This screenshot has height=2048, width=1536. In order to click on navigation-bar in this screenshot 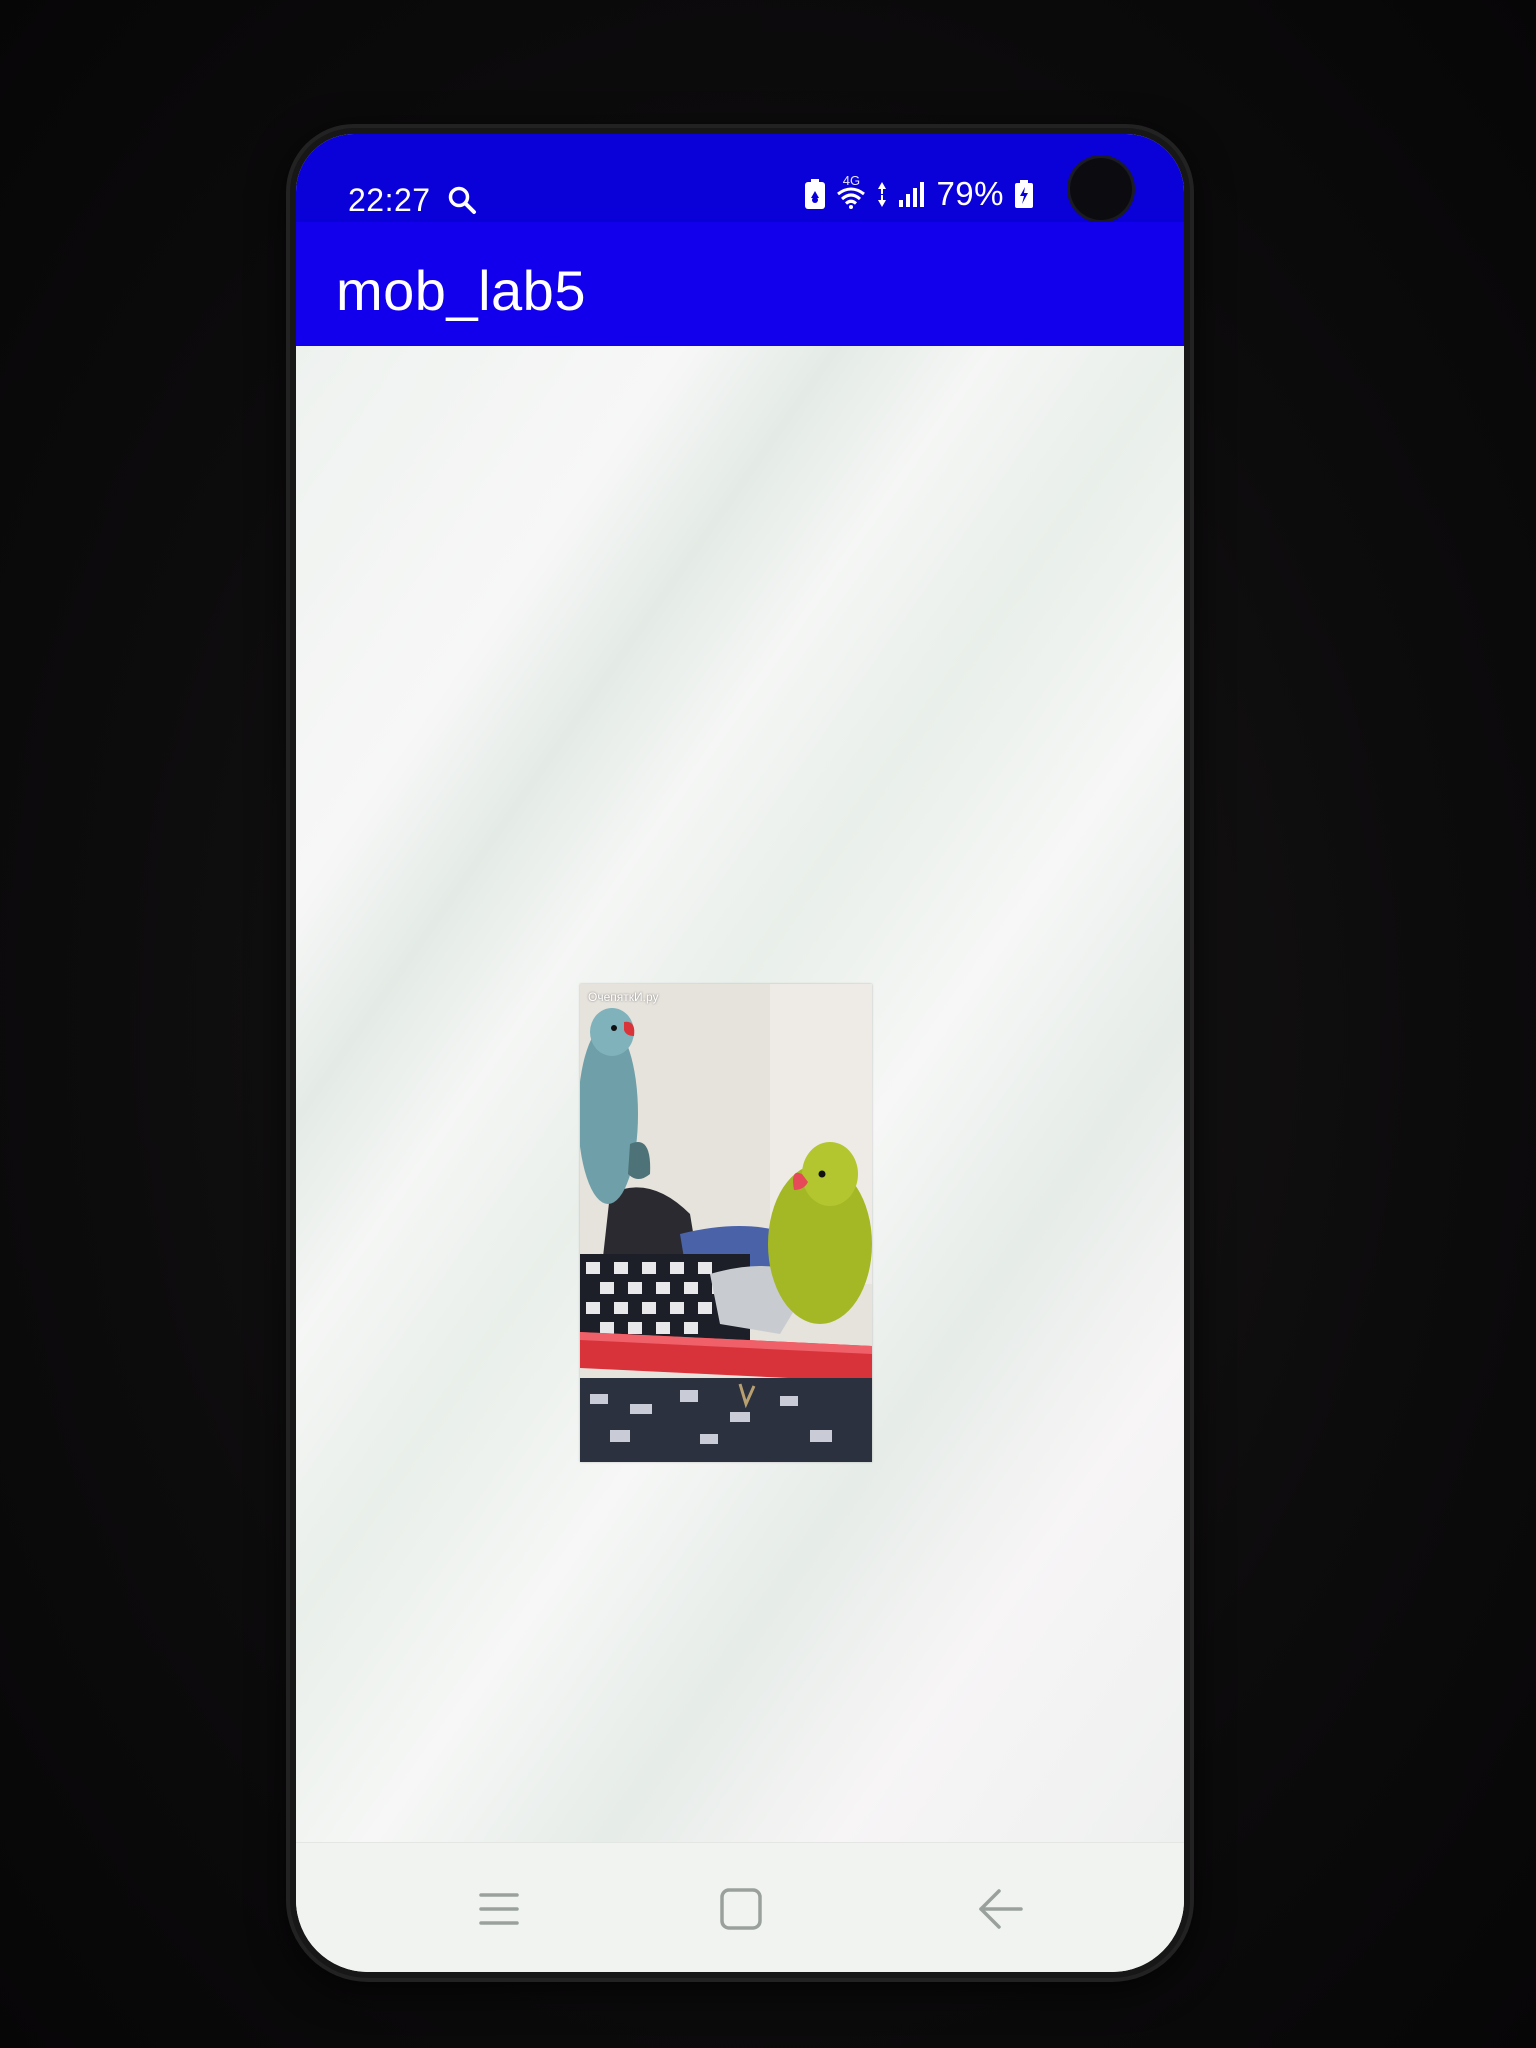, I will do `click(740, 1907)`.